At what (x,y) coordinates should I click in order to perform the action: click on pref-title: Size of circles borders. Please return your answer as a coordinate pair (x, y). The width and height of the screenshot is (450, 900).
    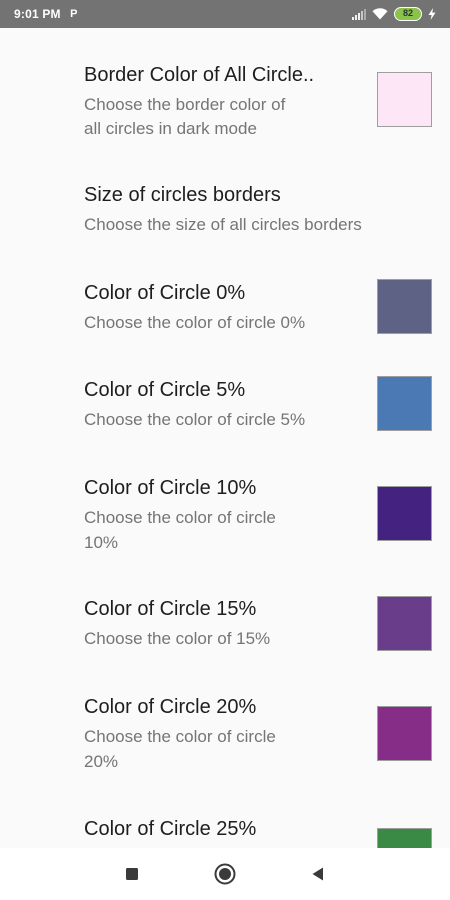
    Looking at the image, I should click on (182, 195).